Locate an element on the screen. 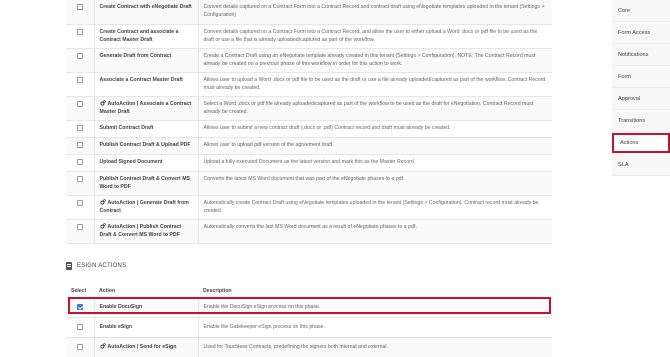 Image resolution: width=670 pixels, height=357 pixels. section-title: ESIGN ACTIONS is located at coordinates (102, 266).